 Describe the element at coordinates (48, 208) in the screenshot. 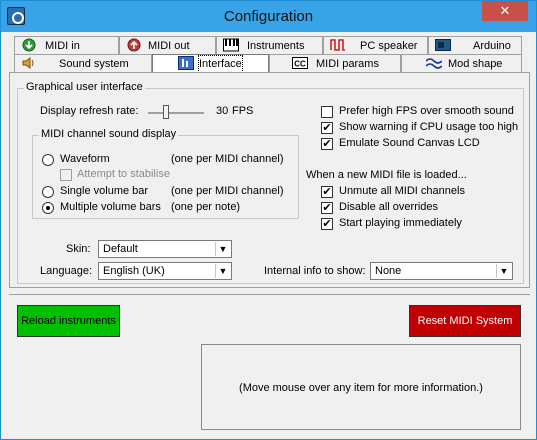

I see `multiple-volume-radio` at that location.